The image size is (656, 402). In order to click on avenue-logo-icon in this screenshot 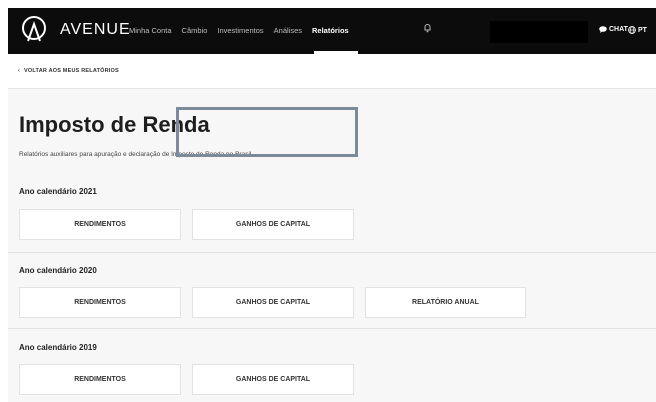, I will do `click(34, 30)`.